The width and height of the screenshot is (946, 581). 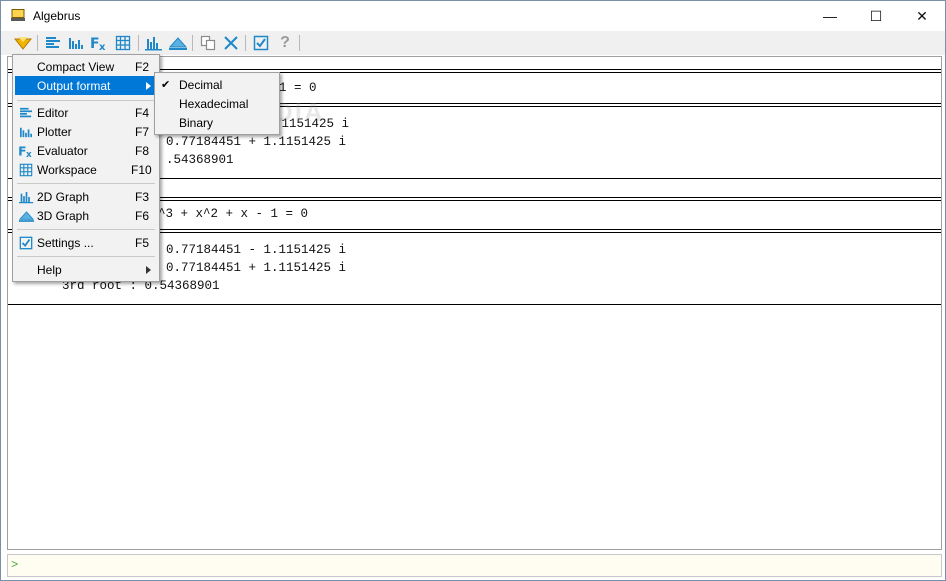 I want to click on menu-item-label: Workspace, so click(x=67, y=170).